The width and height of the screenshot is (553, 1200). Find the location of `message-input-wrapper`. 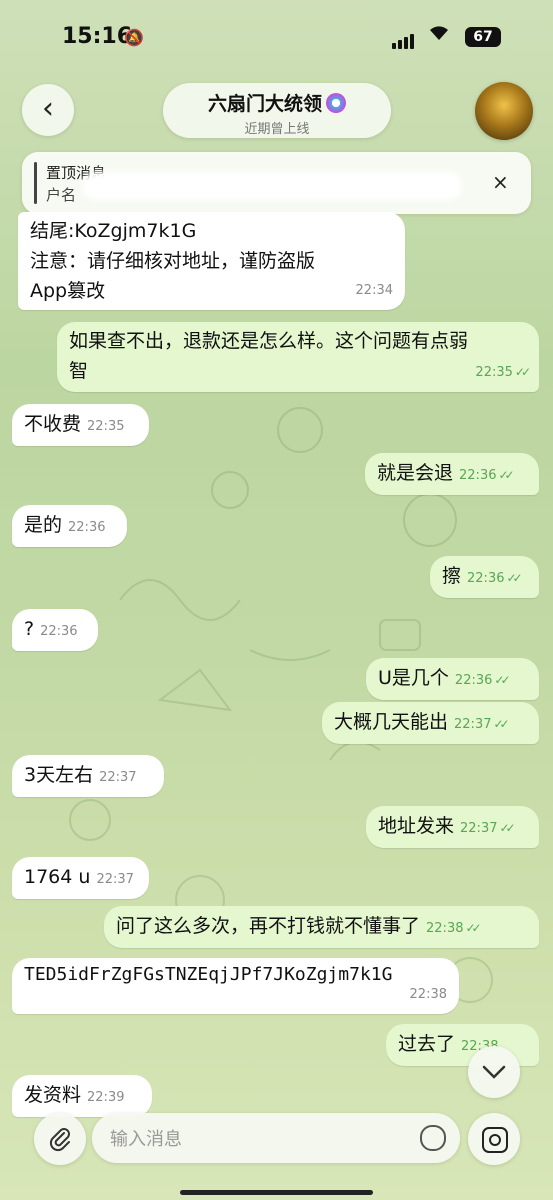

message-input-wrapper is located at coordinates (276, 1138).